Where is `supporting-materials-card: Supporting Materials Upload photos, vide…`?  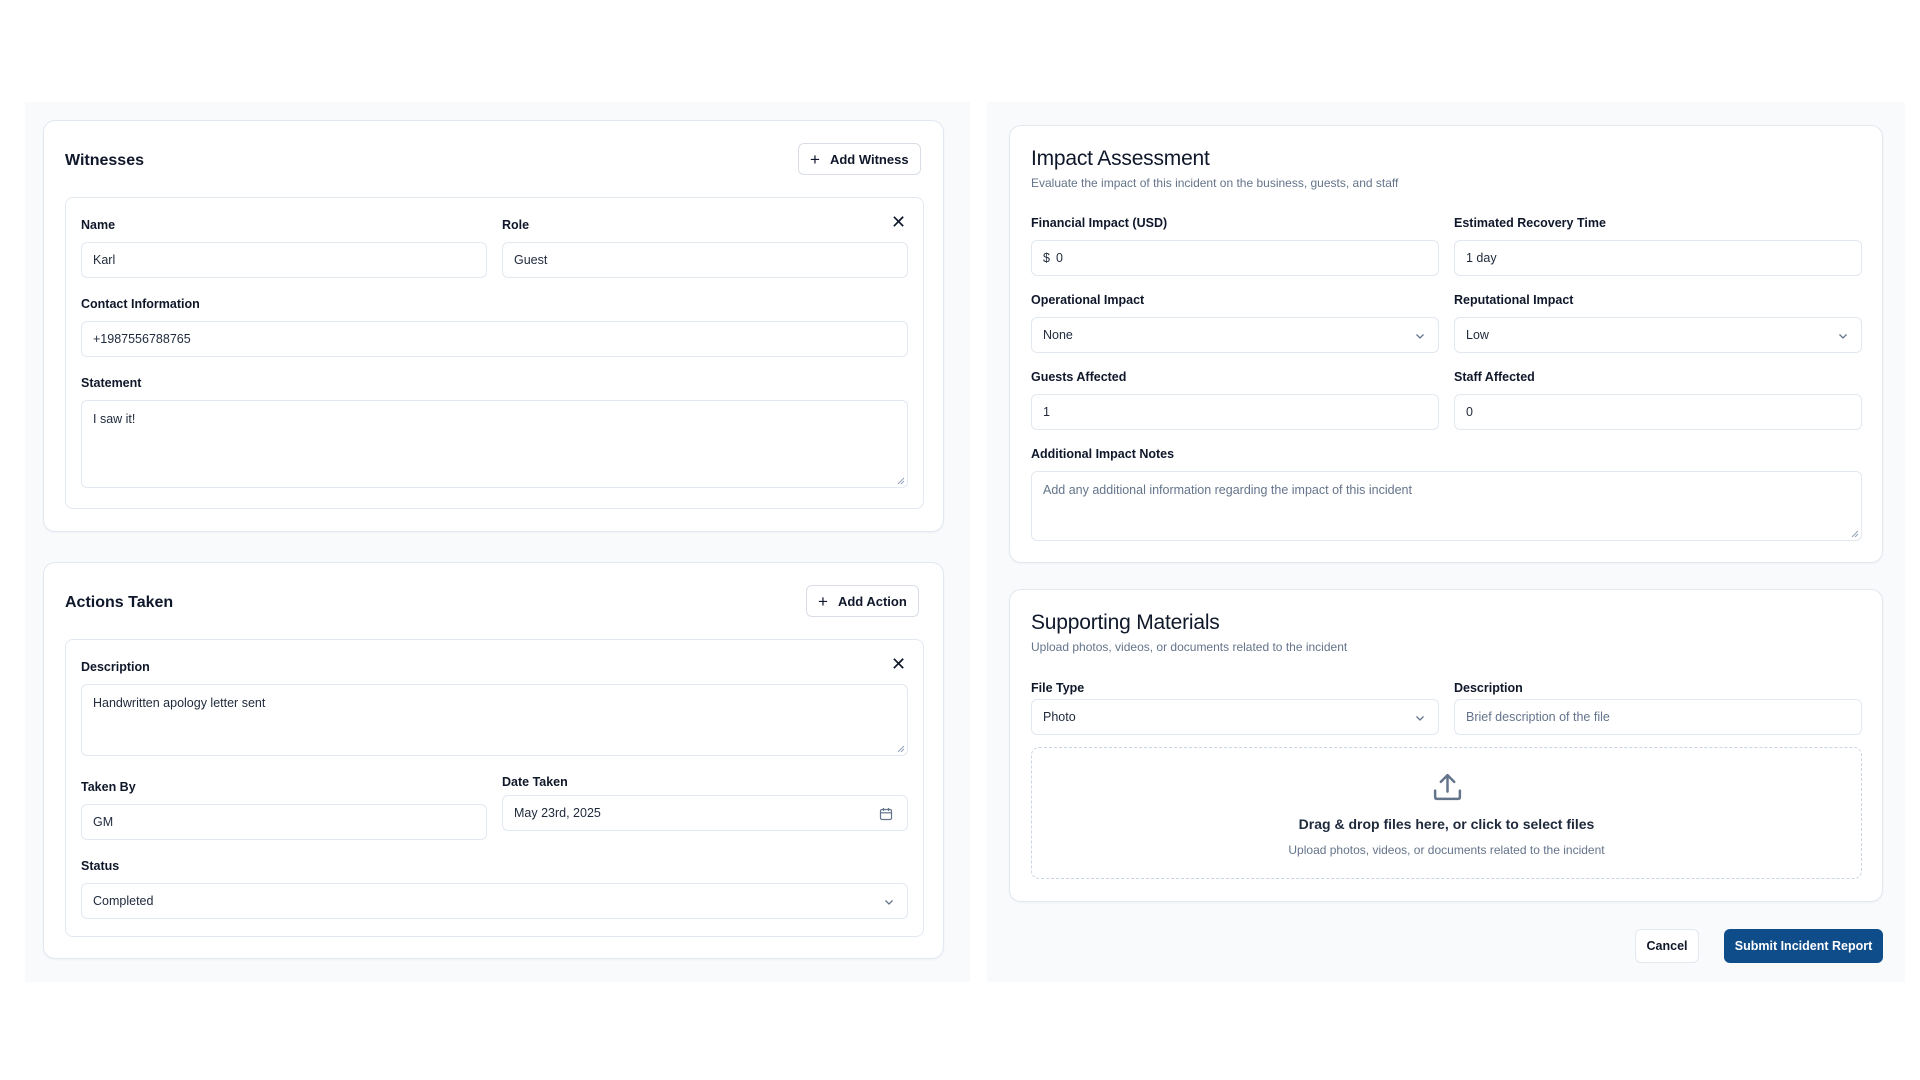
supporting-materials-card: Supporting Materials Upload photos, vide… is located at coordinates (1446, 745).